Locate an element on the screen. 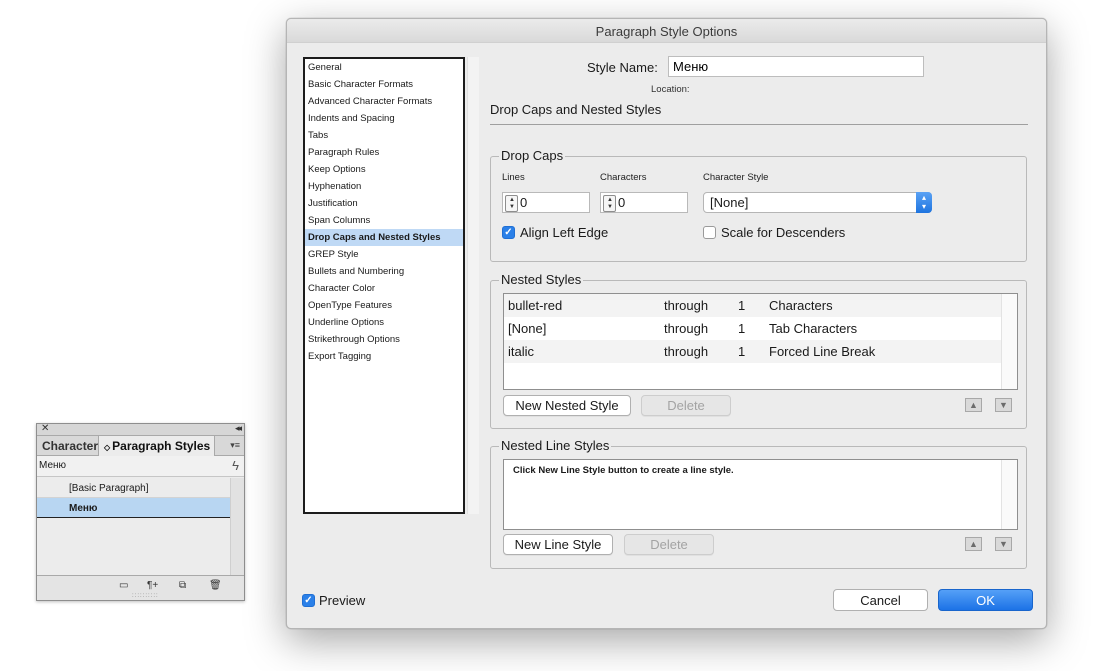 The height and width of the screenshot is (671, 1103). delete-nested-style-button: Delete is located at coordinates (686, 405).